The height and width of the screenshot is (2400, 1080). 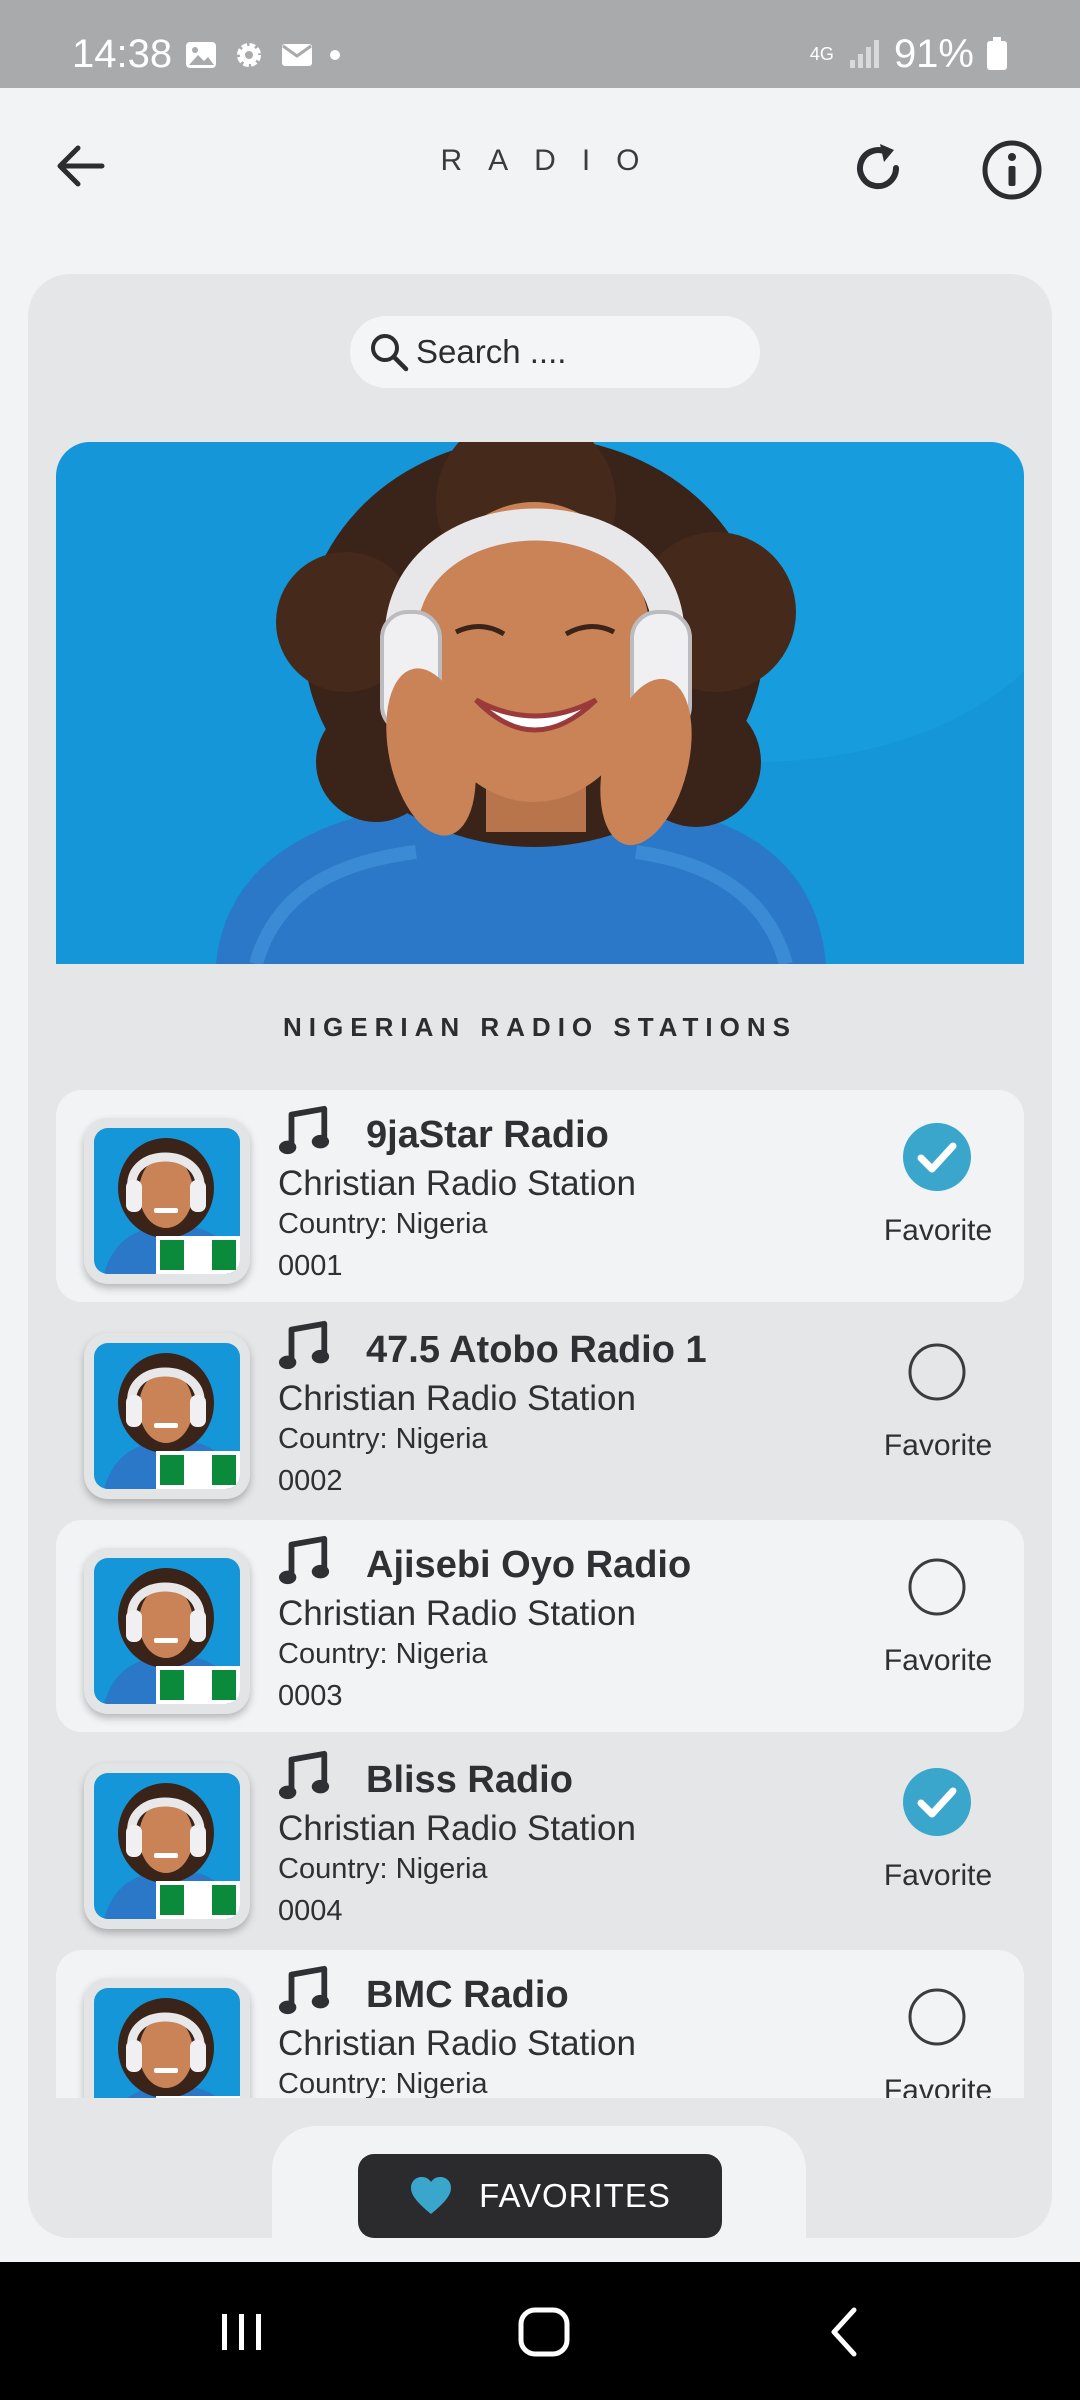 I want to click on signal-icon, so click(x=864, y=54).